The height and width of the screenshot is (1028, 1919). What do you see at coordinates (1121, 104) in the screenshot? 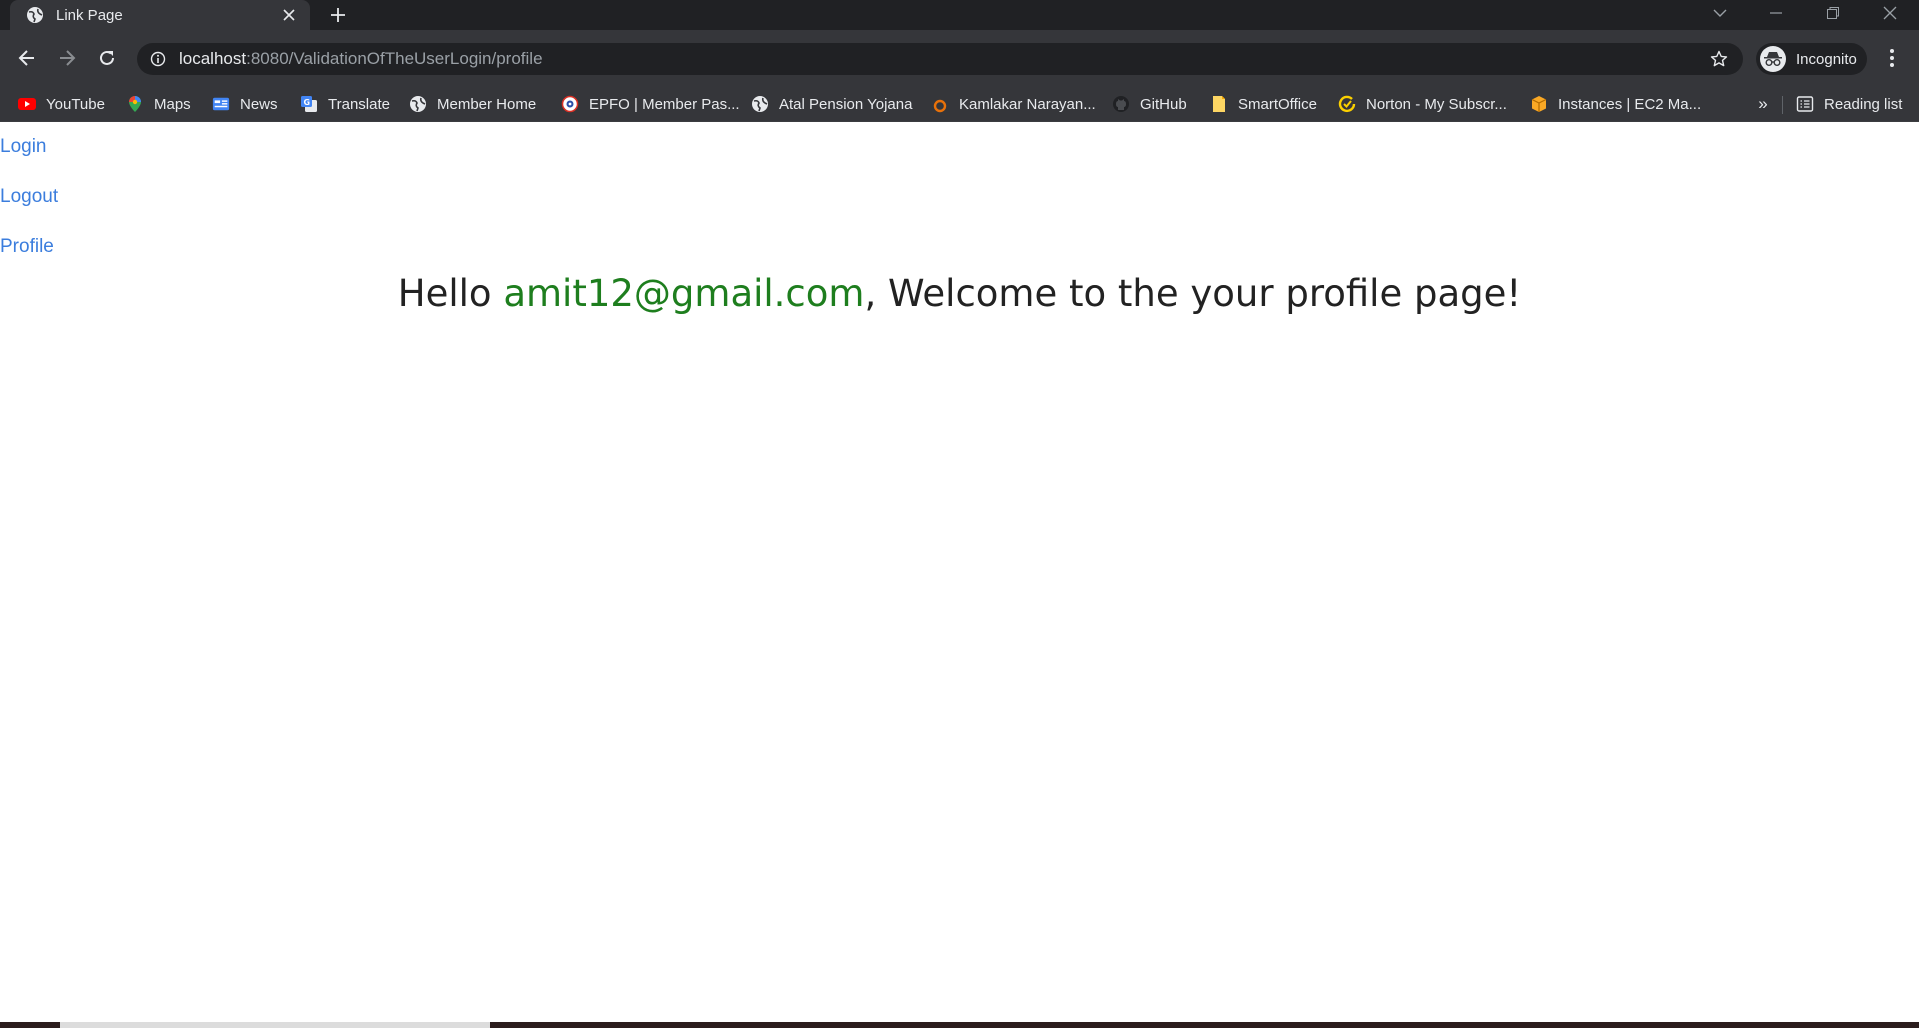
I see `github-icon` at bounding box center [1121, 104].